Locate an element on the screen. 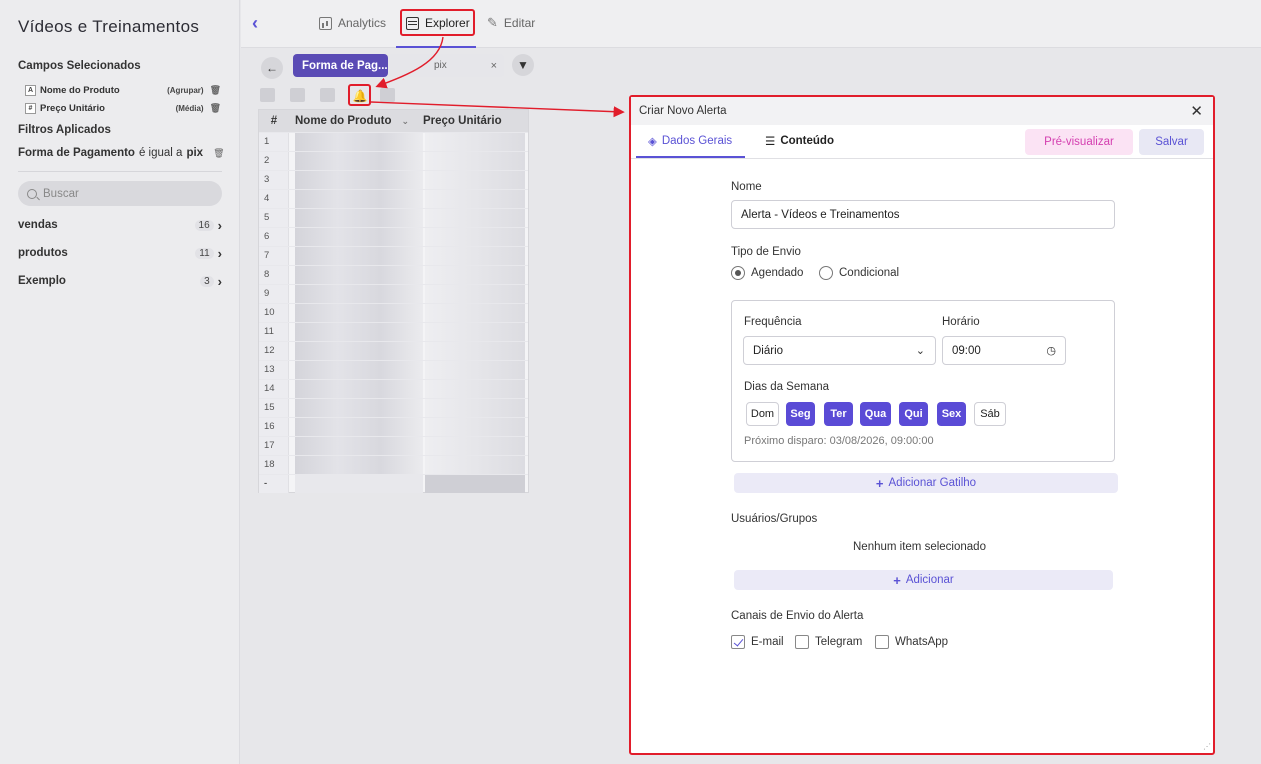  channel-checkbox: Telegram is located at coordinates (828, 642).